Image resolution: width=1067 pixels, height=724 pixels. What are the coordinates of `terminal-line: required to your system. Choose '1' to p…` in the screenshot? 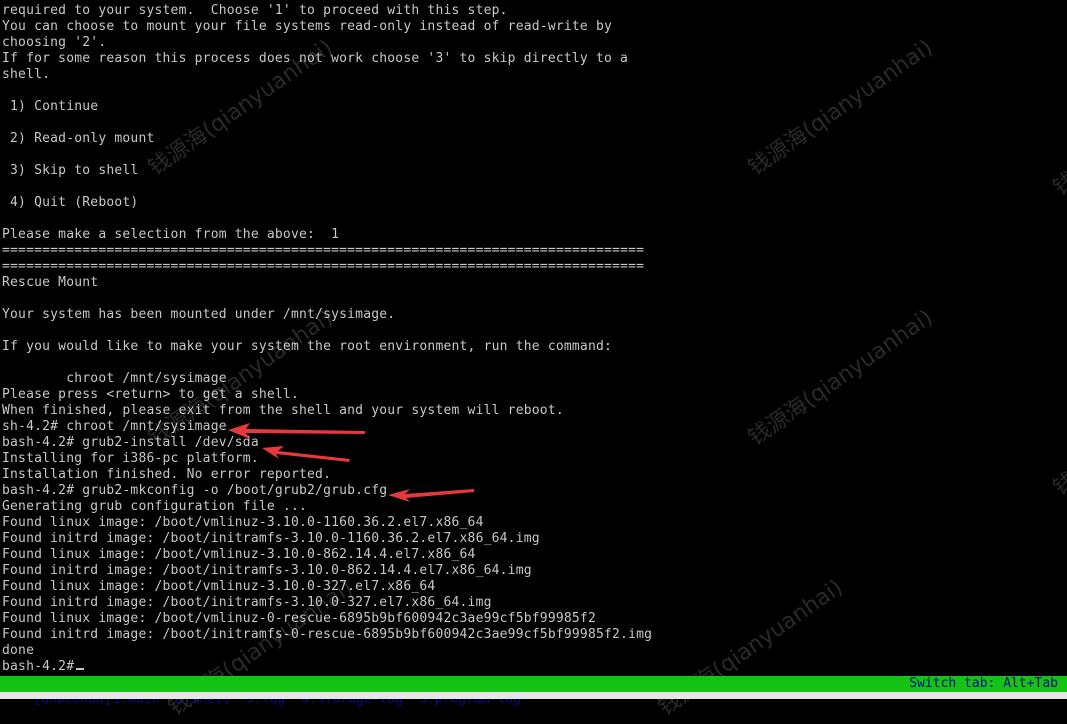 It's located at (255, 10).